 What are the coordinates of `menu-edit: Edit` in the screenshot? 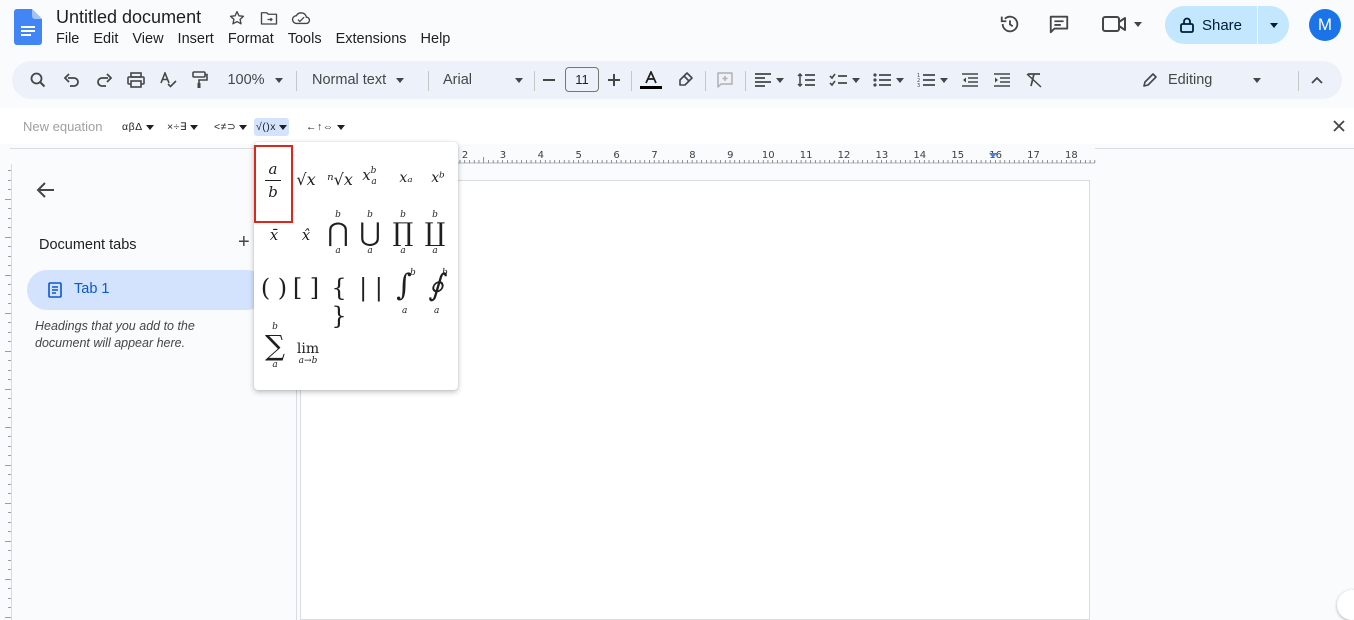 It's located at (109, 39).